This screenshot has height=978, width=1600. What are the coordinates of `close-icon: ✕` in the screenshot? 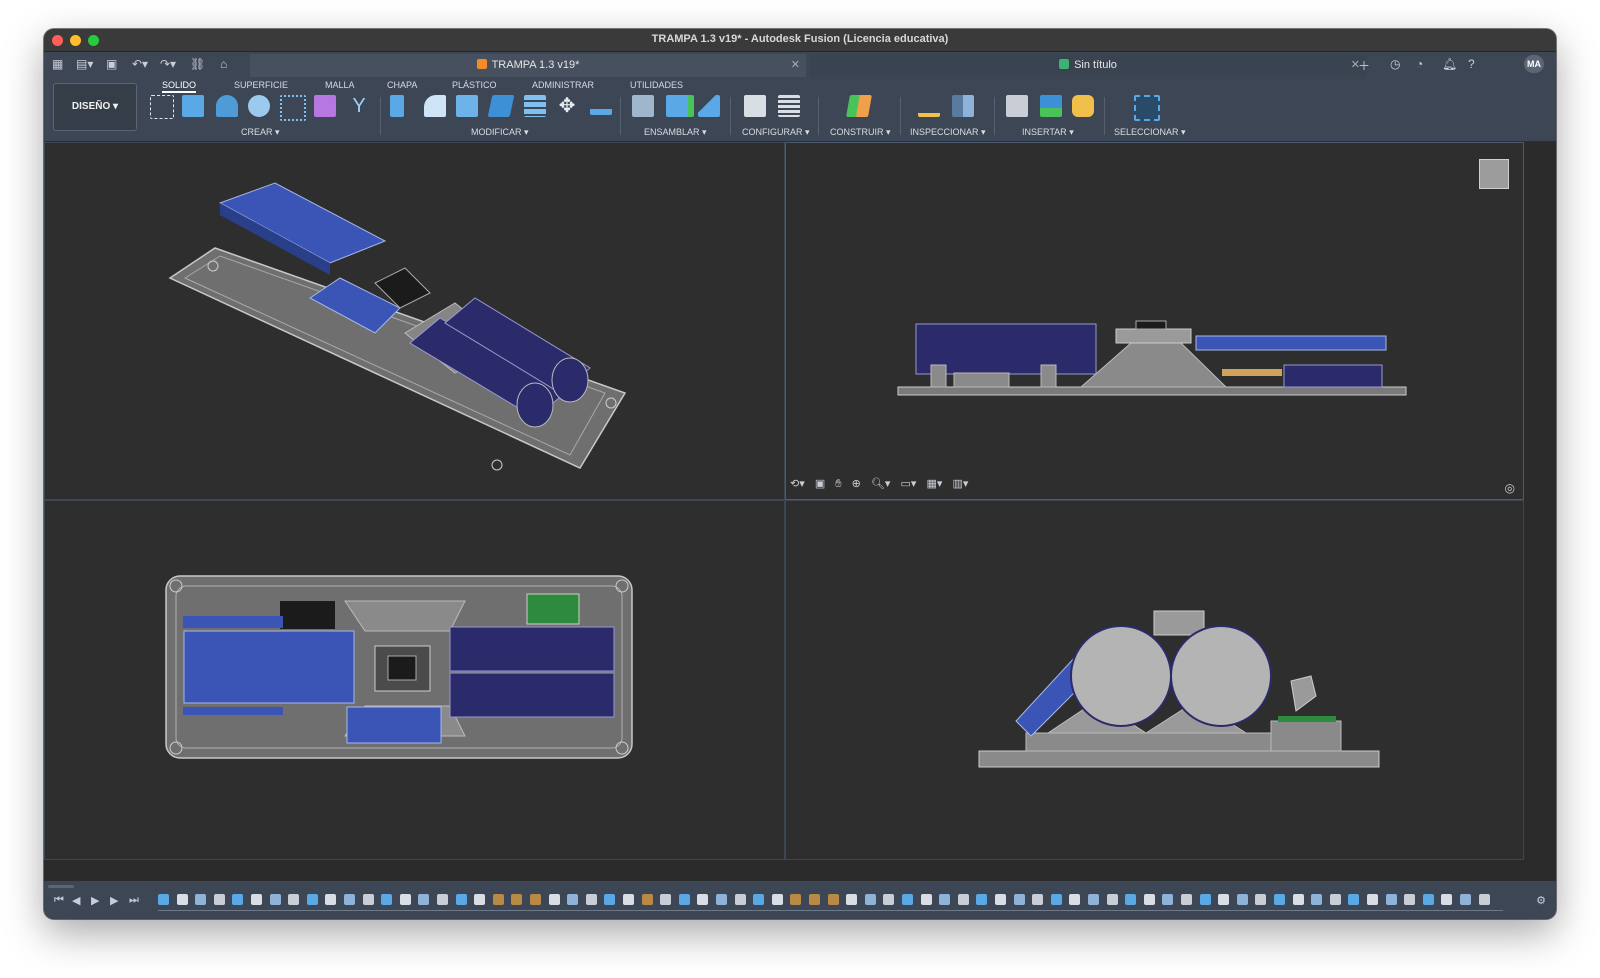 It's located at (795, 64).